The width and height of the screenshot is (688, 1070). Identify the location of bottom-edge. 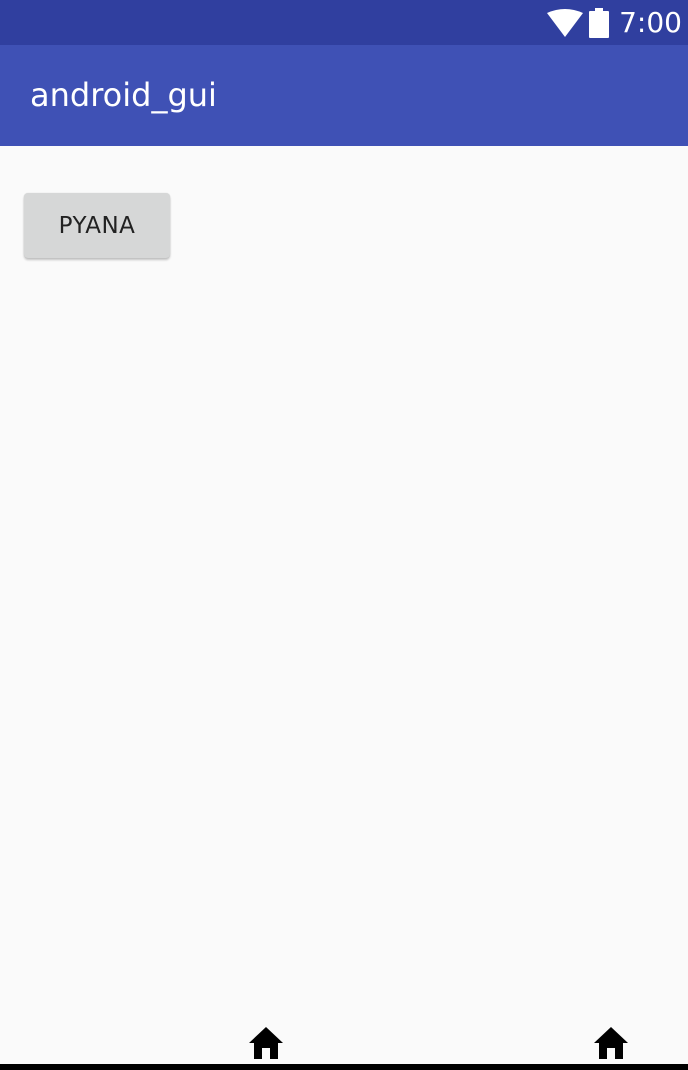
(344, 1067).